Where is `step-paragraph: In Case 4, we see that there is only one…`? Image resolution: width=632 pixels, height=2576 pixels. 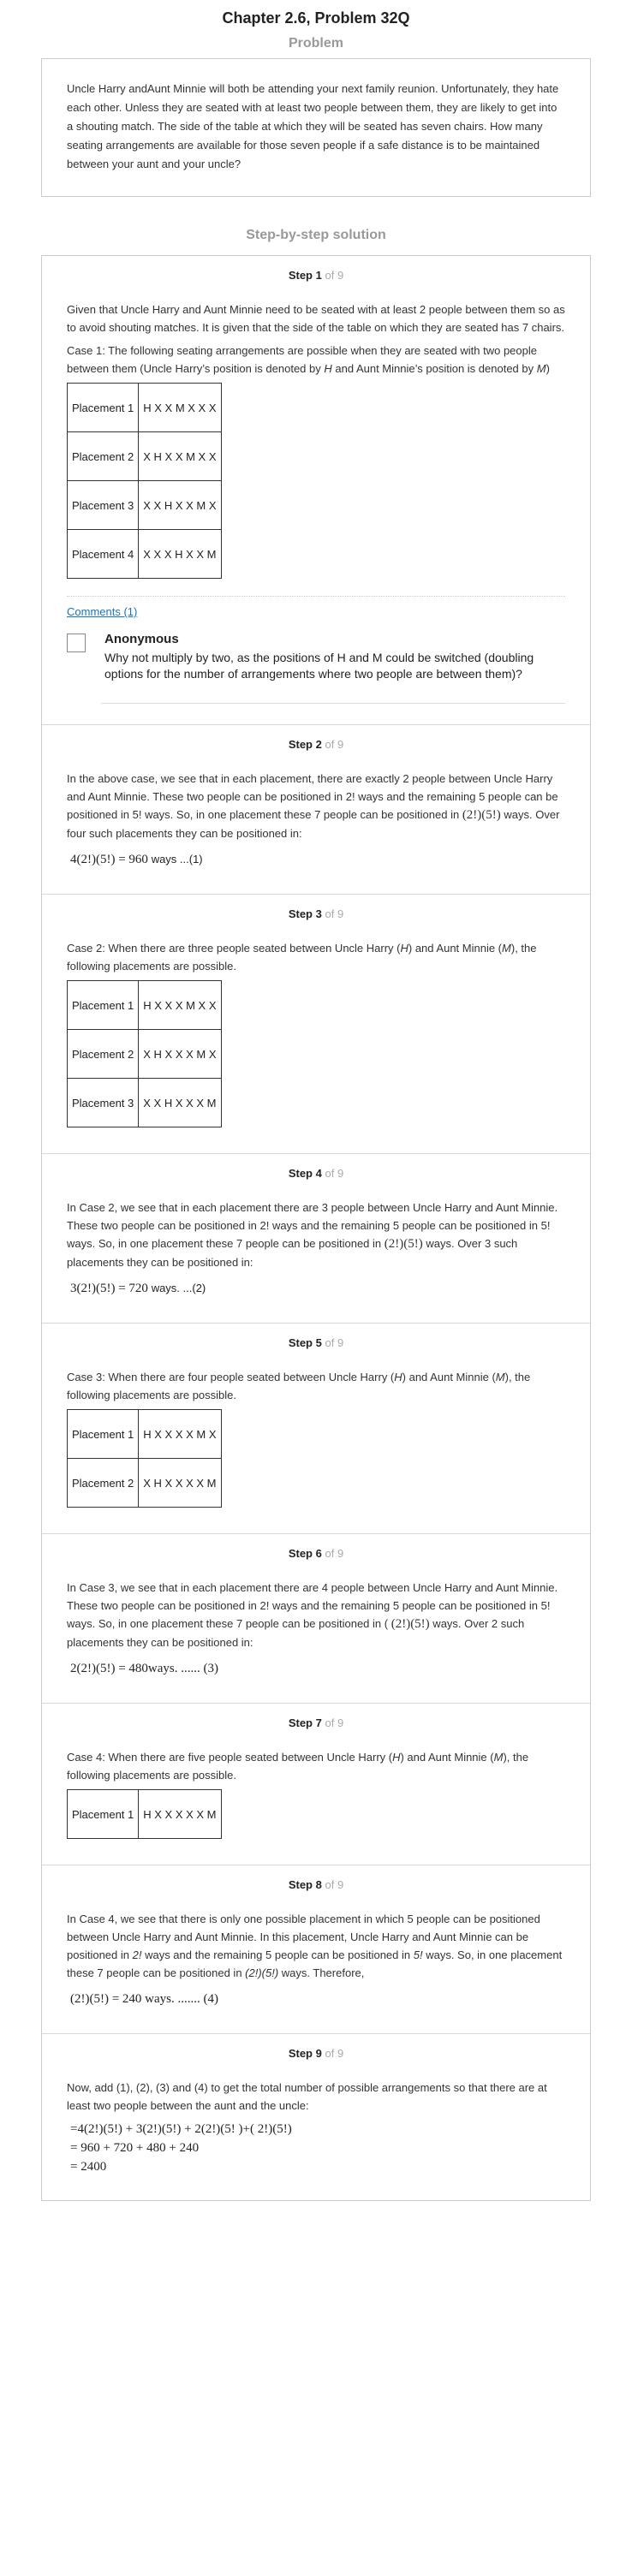
step-paragraph: In Case 4, we see that there is only one… is located at coordinates (315, 1946).